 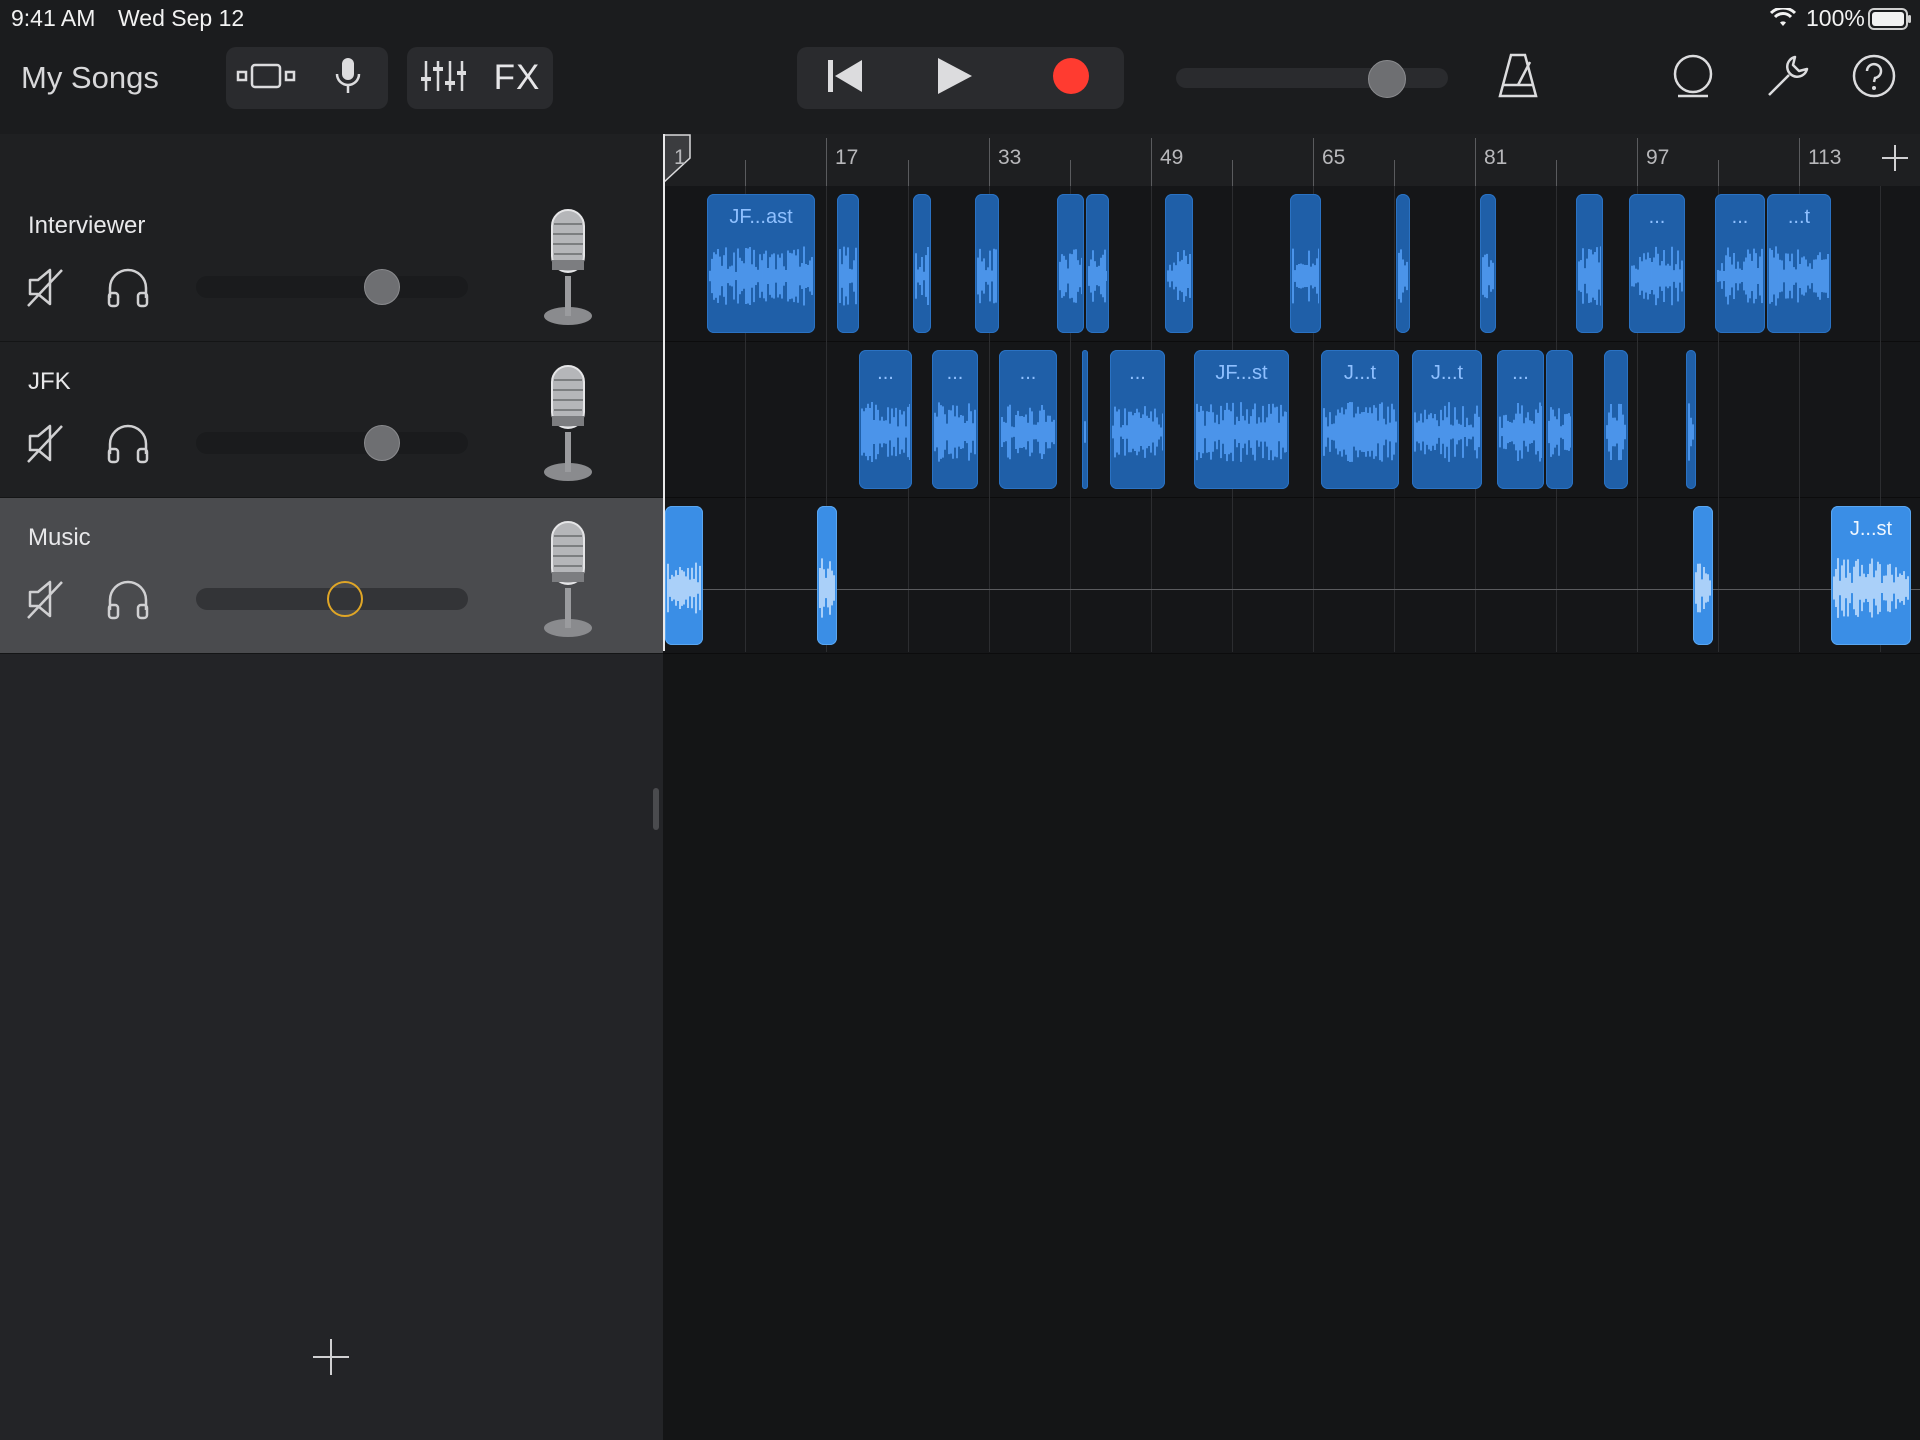 I want to click on play-button, so click(x=955, y=78).